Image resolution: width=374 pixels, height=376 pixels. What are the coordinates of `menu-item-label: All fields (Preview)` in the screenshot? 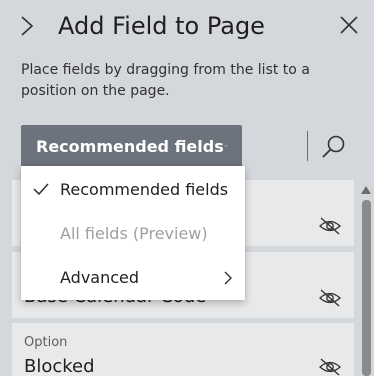 It's located at (134, 233).